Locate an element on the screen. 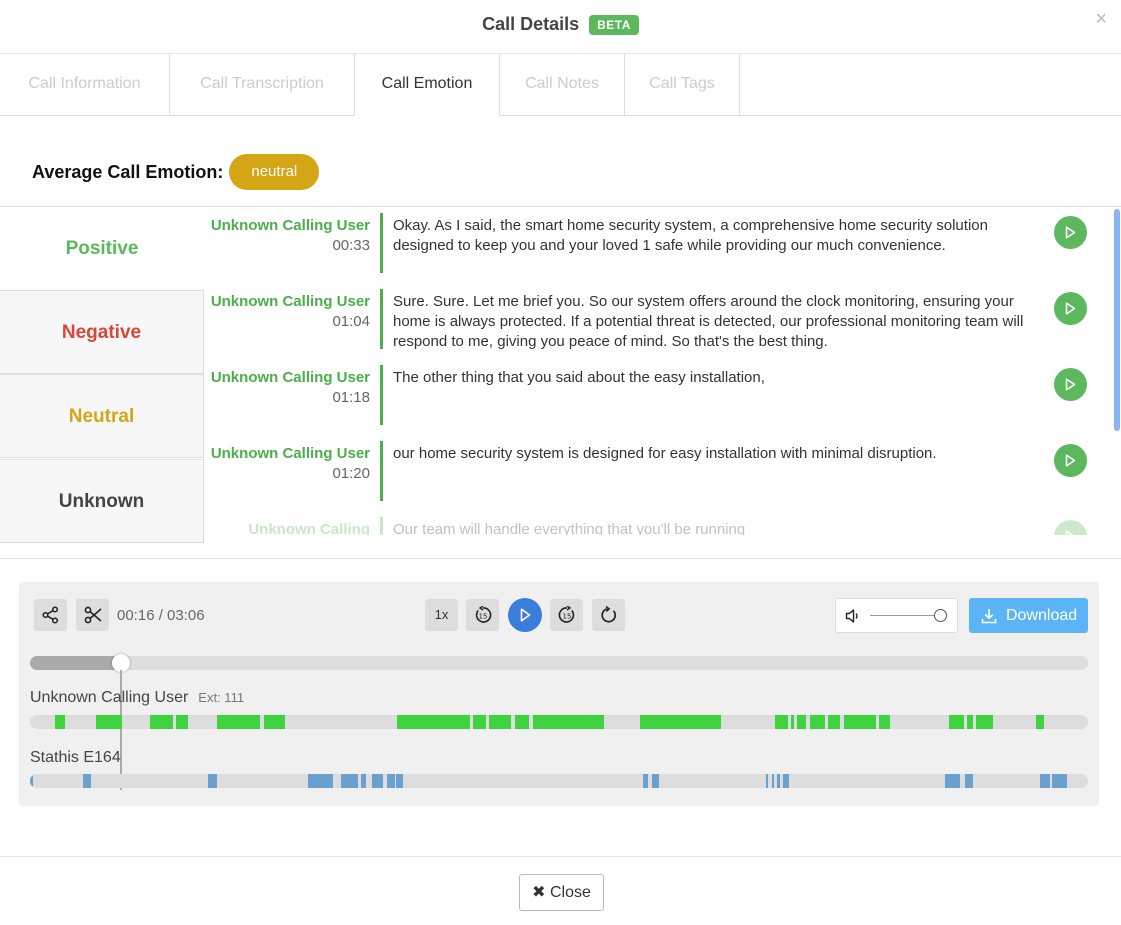 Image resolution: width=1121 pixels, height=925 pixels. average-emotion-badge: neutral is located at coordinates (274, 172).